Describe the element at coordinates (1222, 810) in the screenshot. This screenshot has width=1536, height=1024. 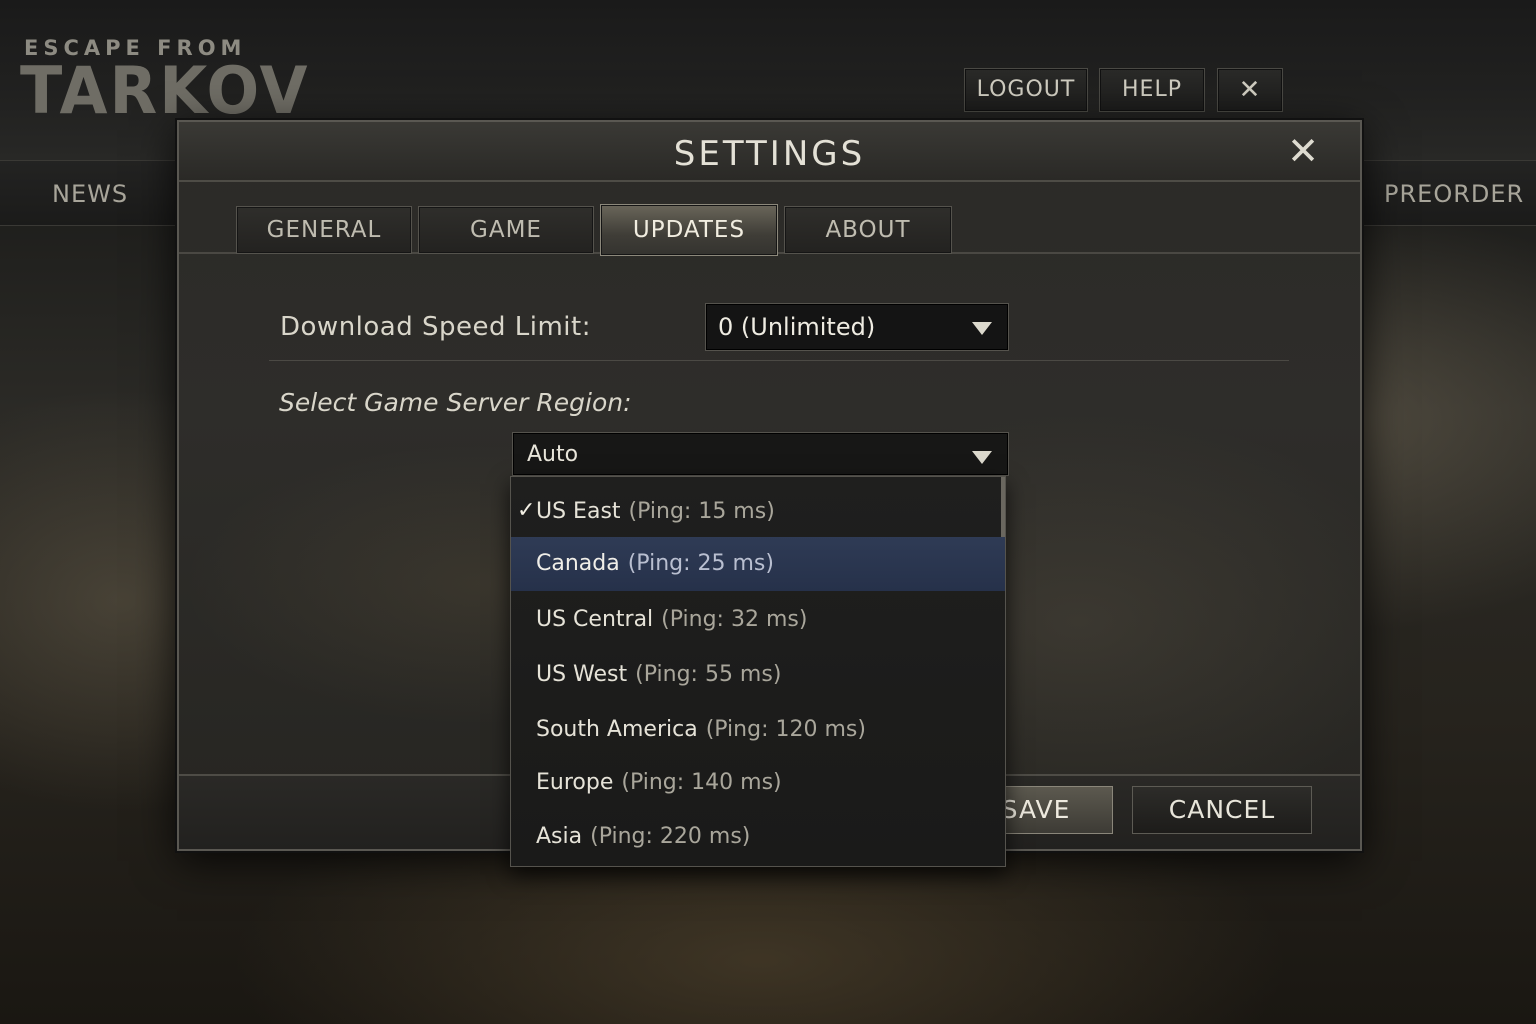
I see `cancel-button: CANCEL` at that location.